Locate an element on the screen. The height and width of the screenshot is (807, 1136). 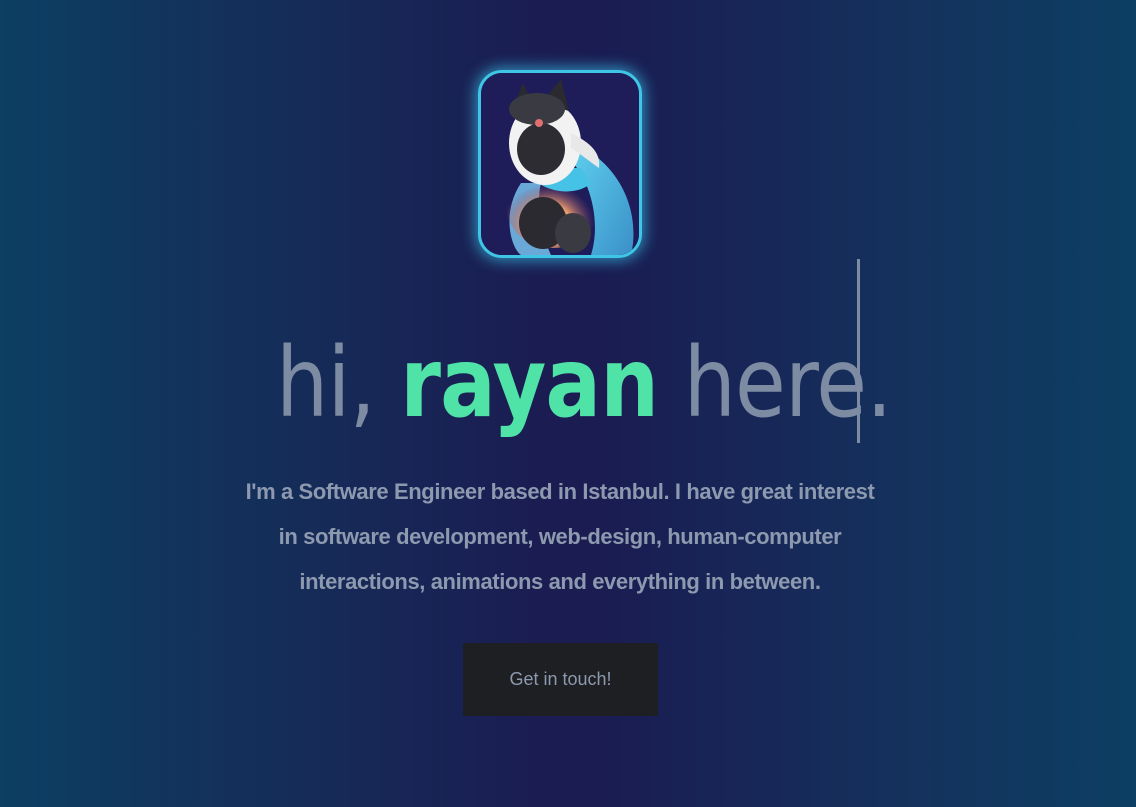
name-highlight: rayan is located at coordinates (529, 383).